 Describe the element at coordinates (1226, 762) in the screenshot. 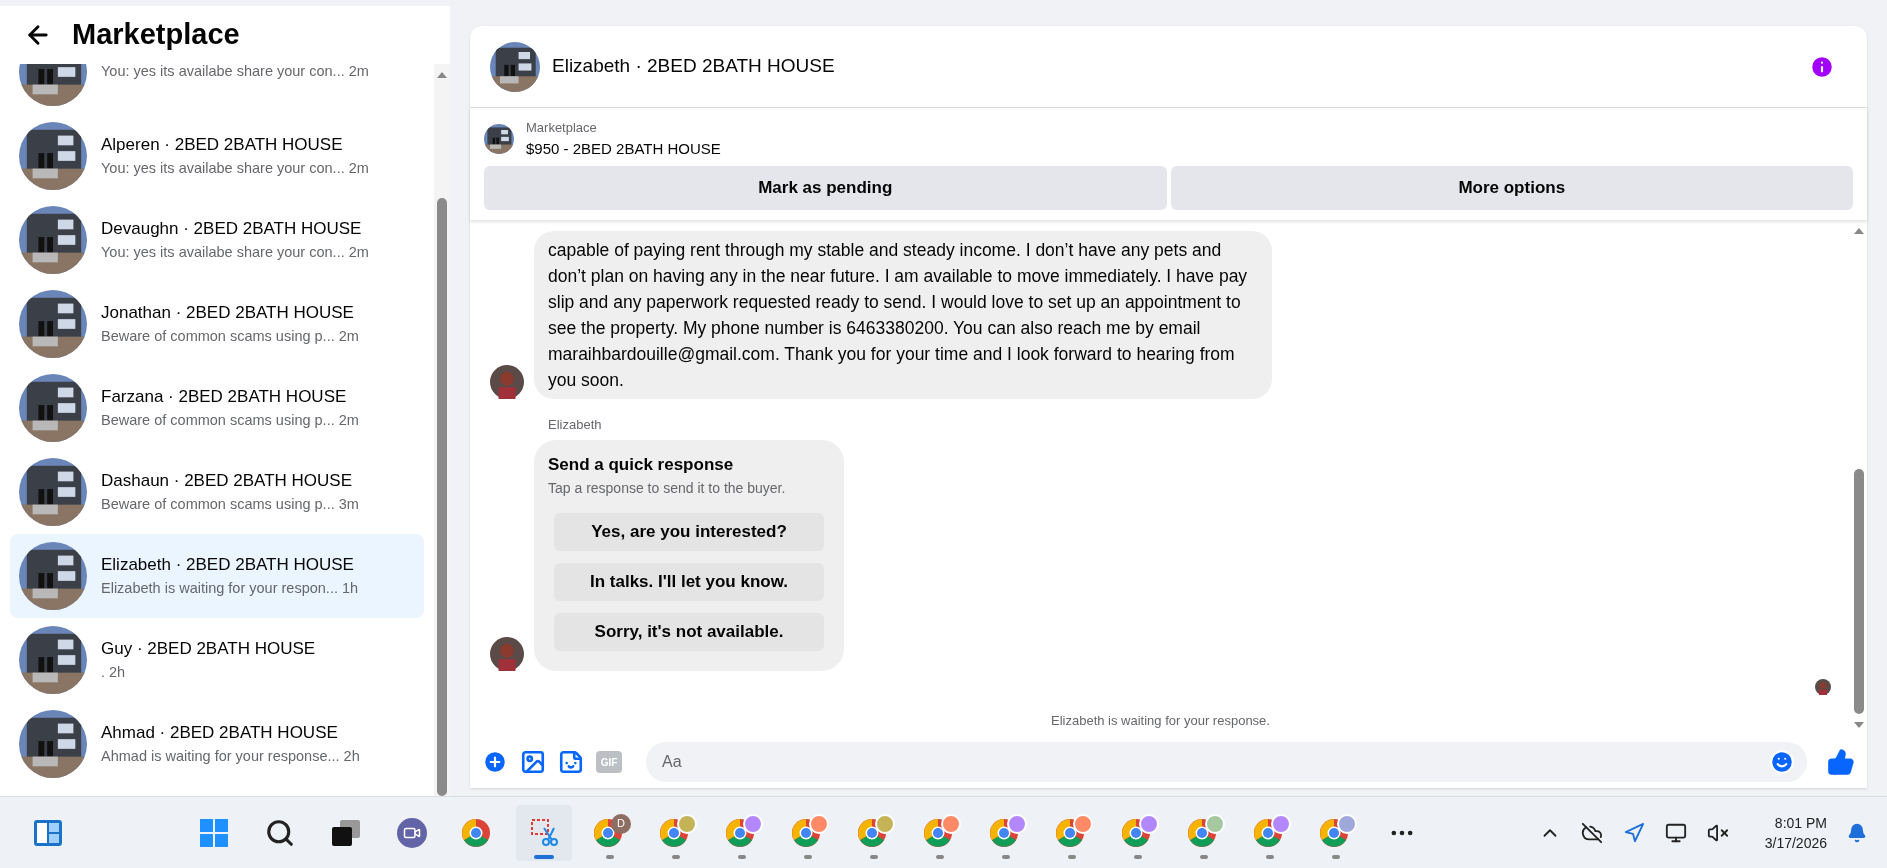

I see `message-input: Aa` at that location.